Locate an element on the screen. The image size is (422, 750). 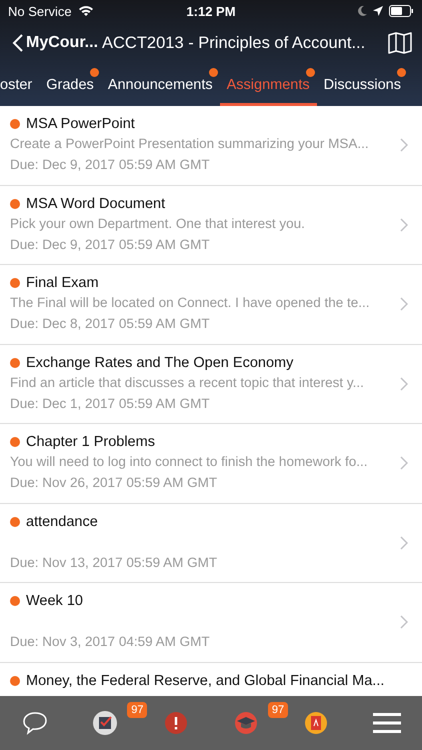
graduation-cap-icon is located at coordinates (246, 723).